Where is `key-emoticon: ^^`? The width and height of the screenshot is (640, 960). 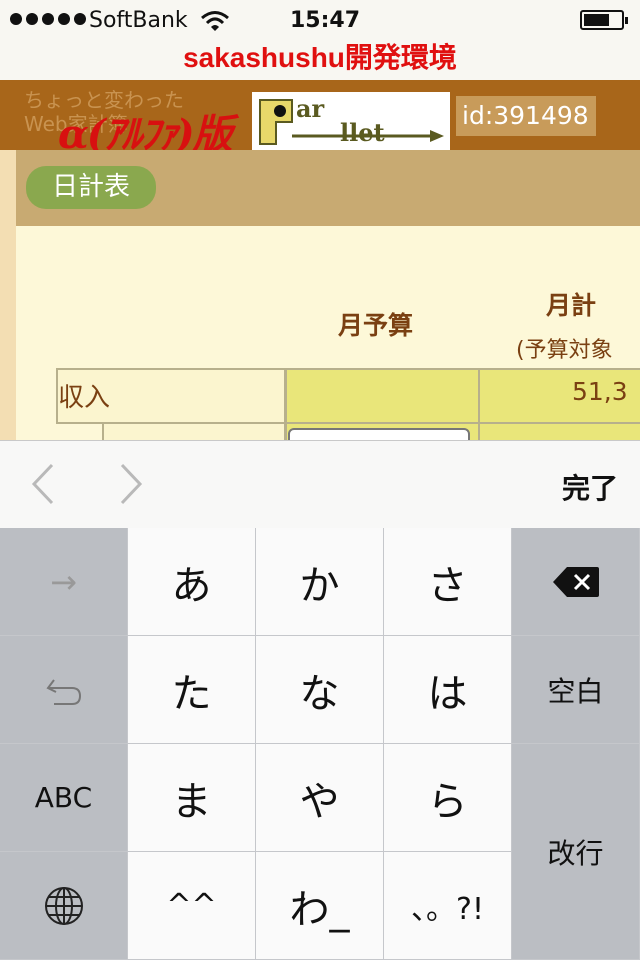 key-emoticon: ^^ is located at coordinates (192, 906).